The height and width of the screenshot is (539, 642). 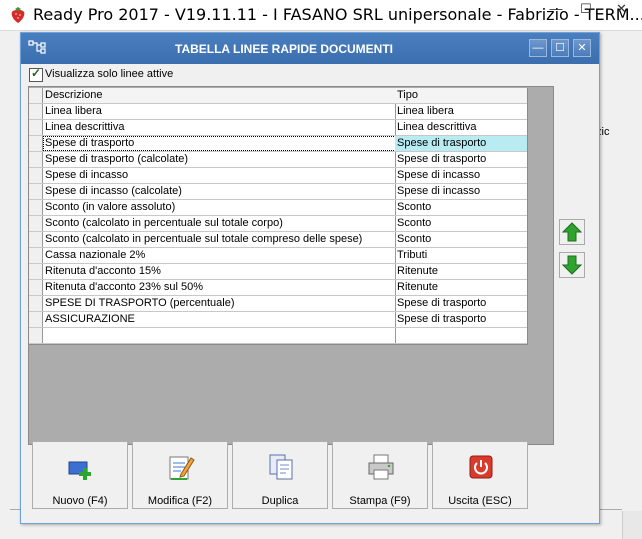 What do you see at coordinates (632, 525) in the screenshot?
I see `app-scrollbar` at bounding box center [632, 525].